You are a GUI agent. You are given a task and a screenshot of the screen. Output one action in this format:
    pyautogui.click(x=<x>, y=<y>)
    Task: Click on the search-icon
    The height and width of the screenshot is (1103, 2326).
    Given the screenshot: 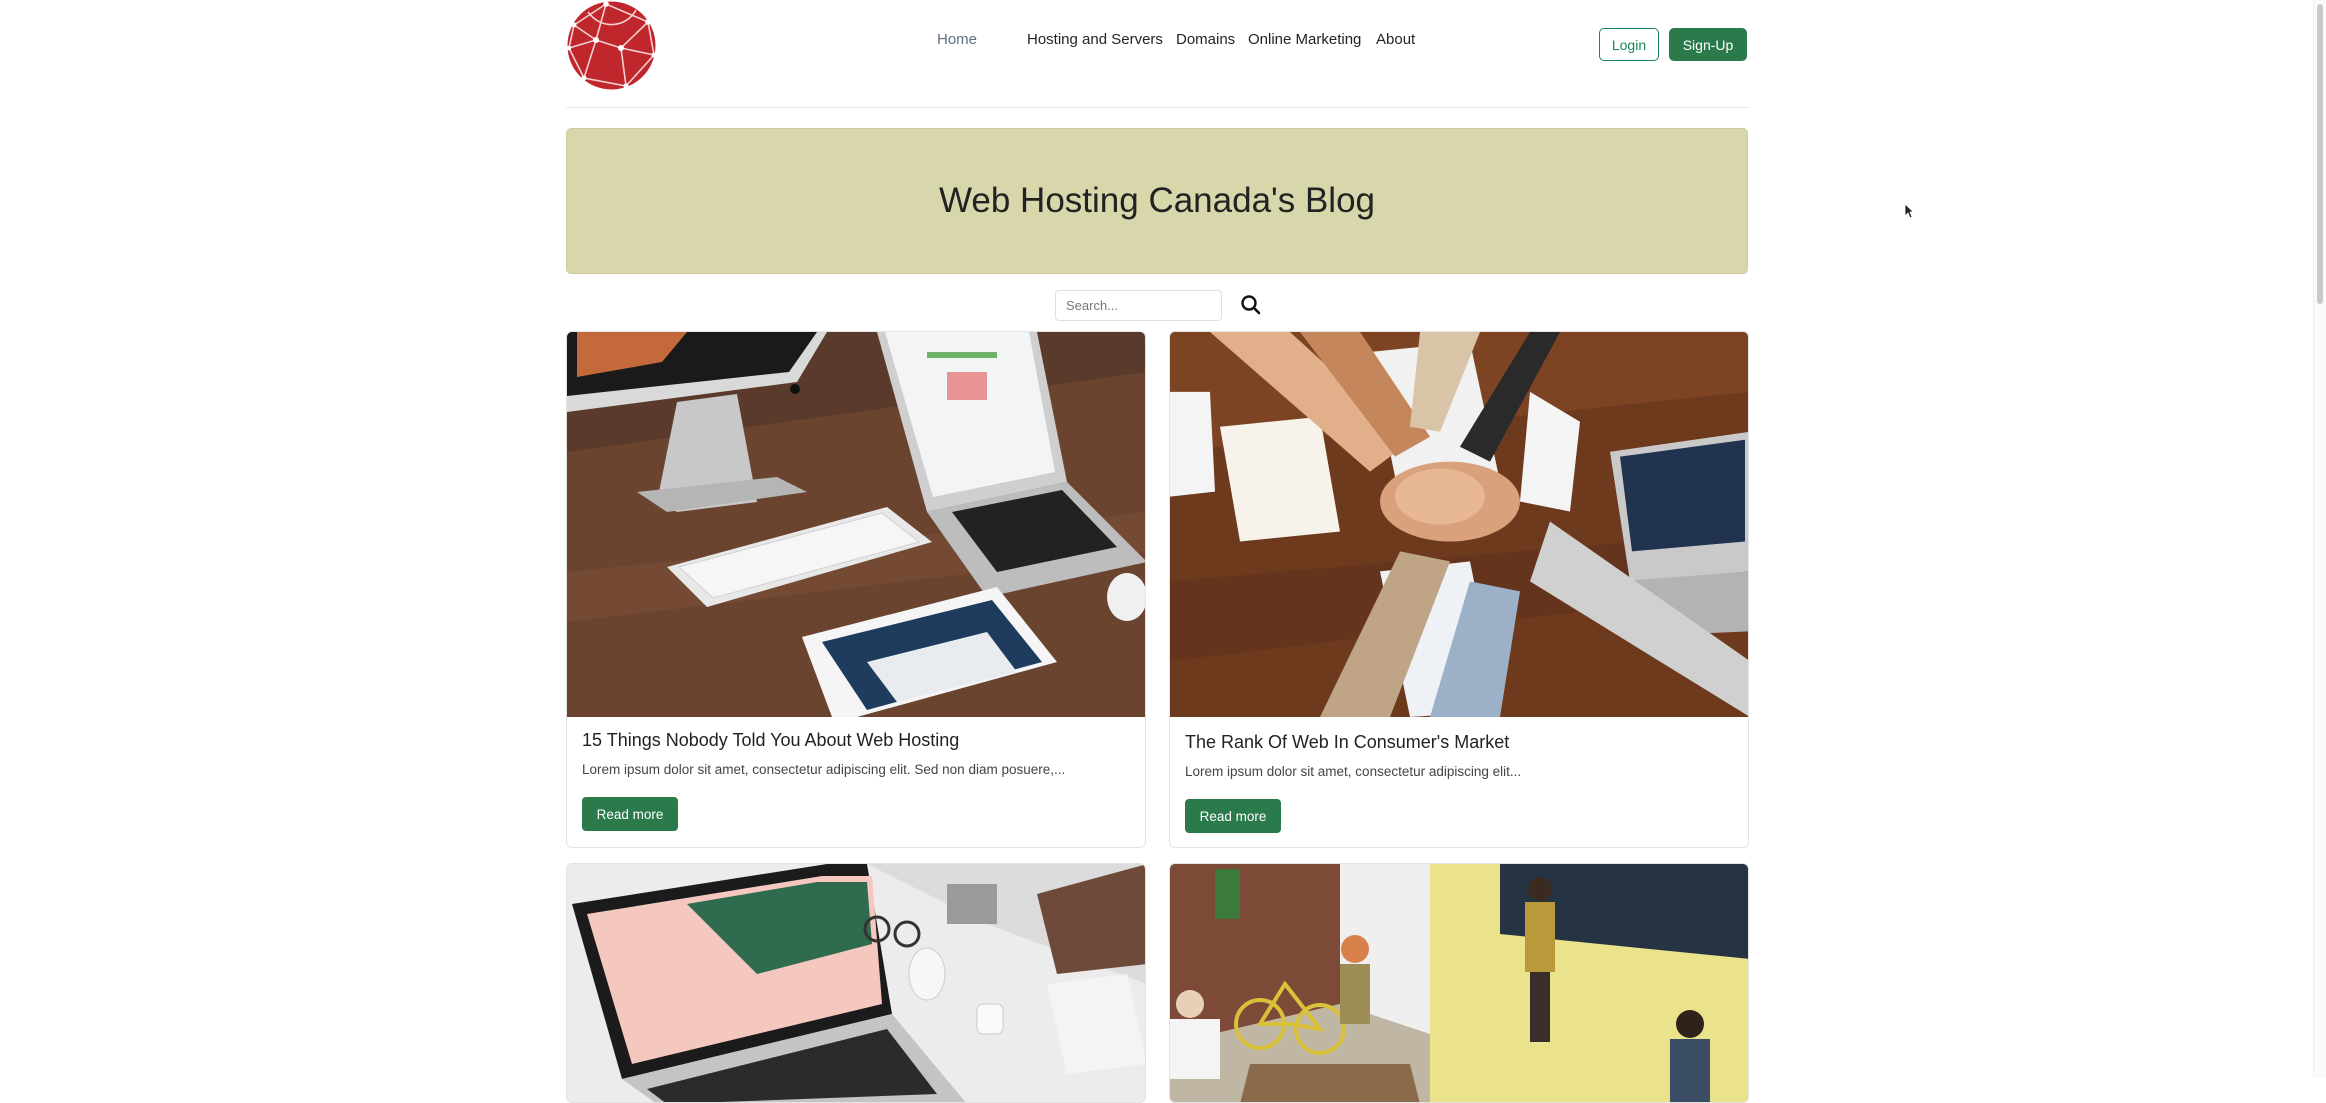 What is the action you would take?
    pyautogui.click(x=1251, y=305)
    